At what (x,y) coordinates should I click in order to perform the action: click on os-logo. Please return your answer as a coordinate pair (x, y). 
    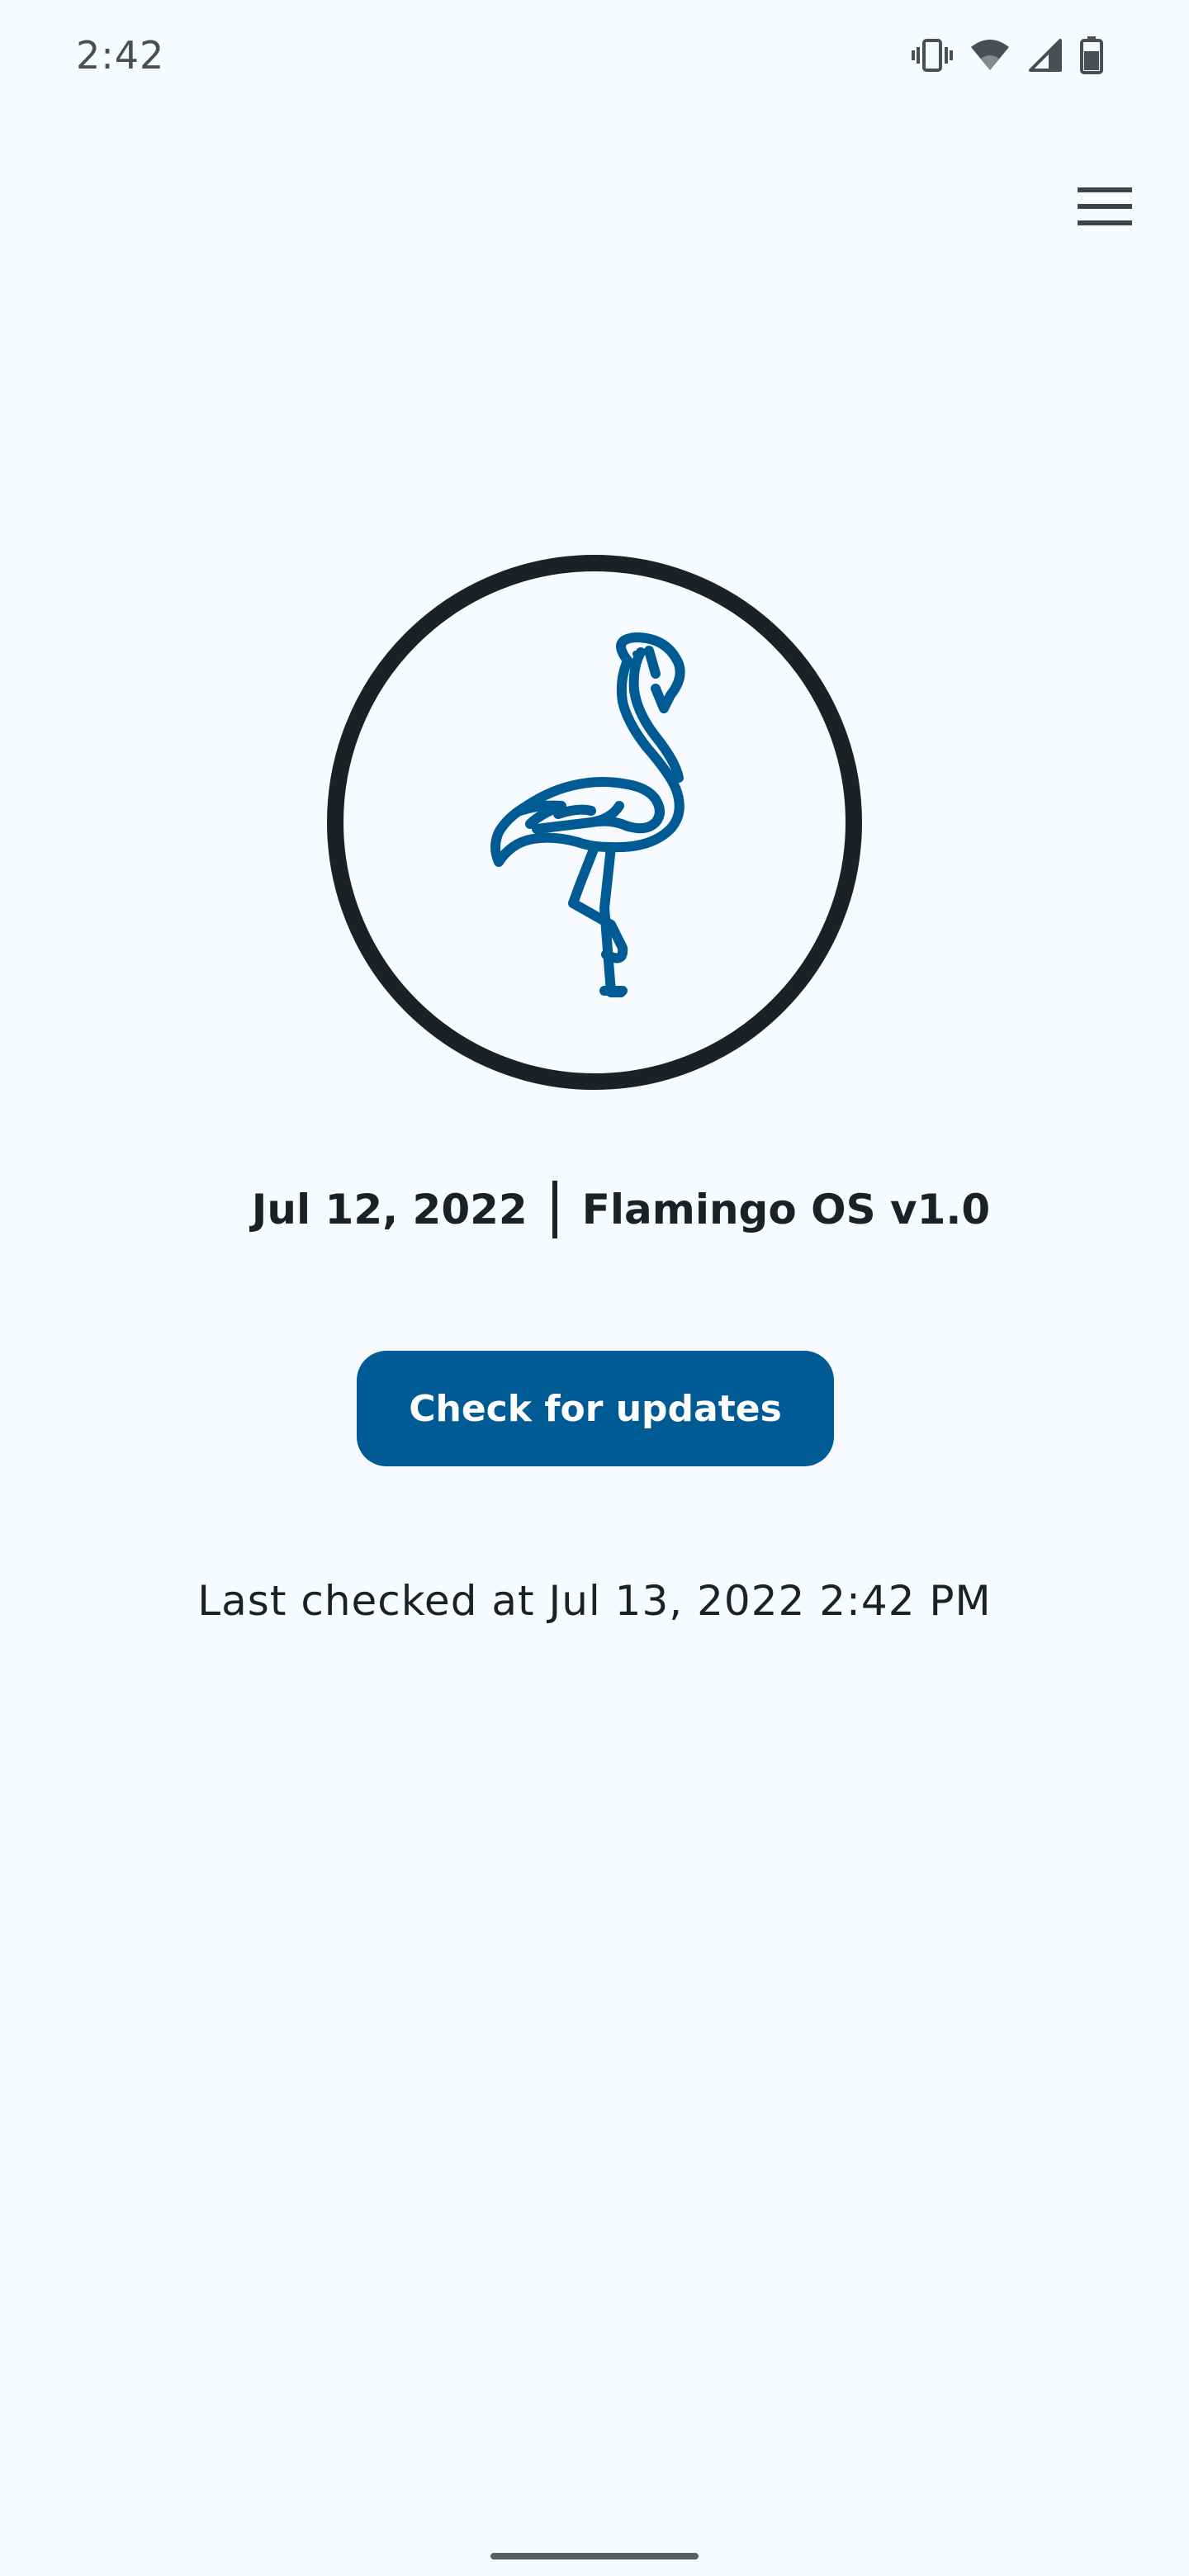
    Looking at the image, I should click on (594, 822).